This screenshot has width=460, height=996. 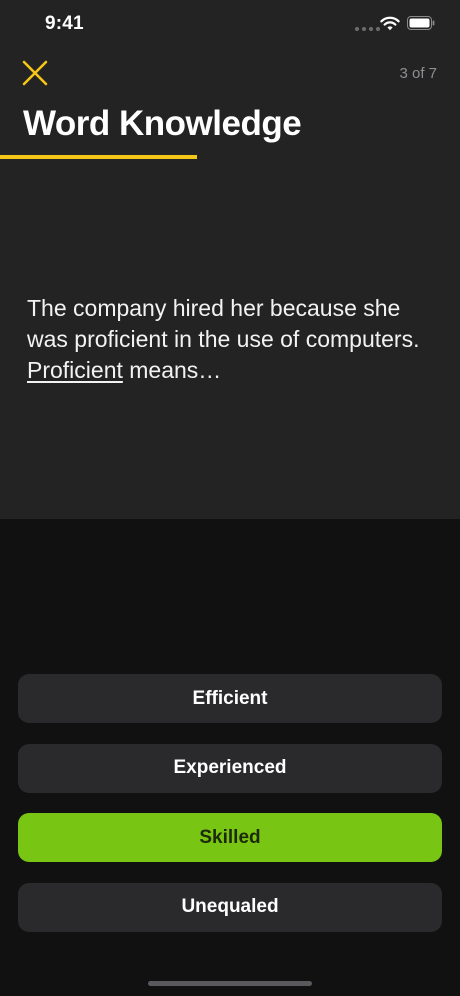 I want to click on wifi-icon, so click(x=390, y=23).